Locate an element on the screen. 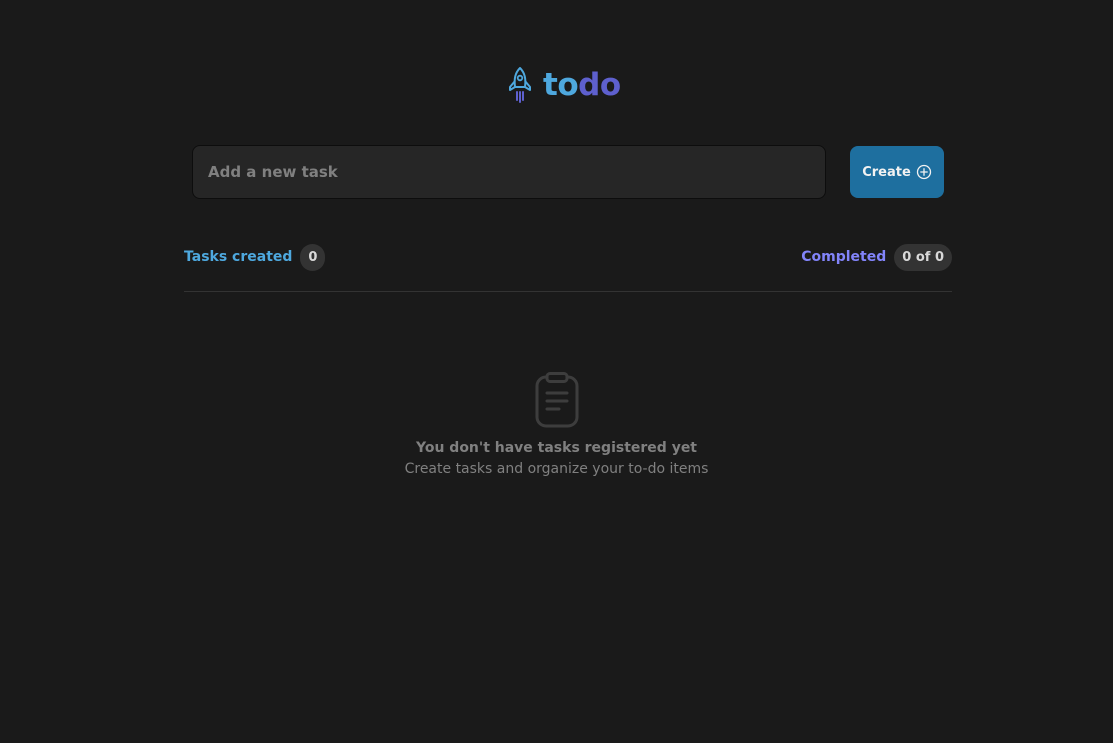  tasks-created-counter: 0 is located at coordinates (313, 257).